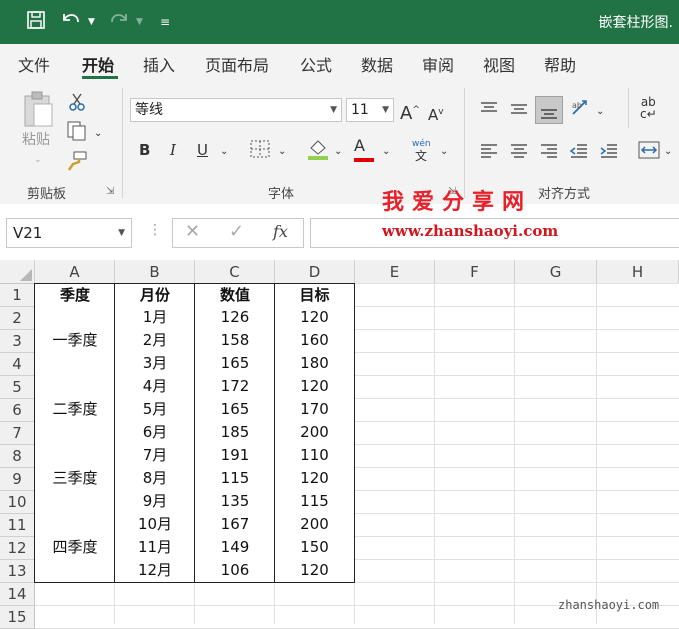 The height and width of the screenshot is (629, 679). I want to click on table-cell: 185, so click(234, 433).